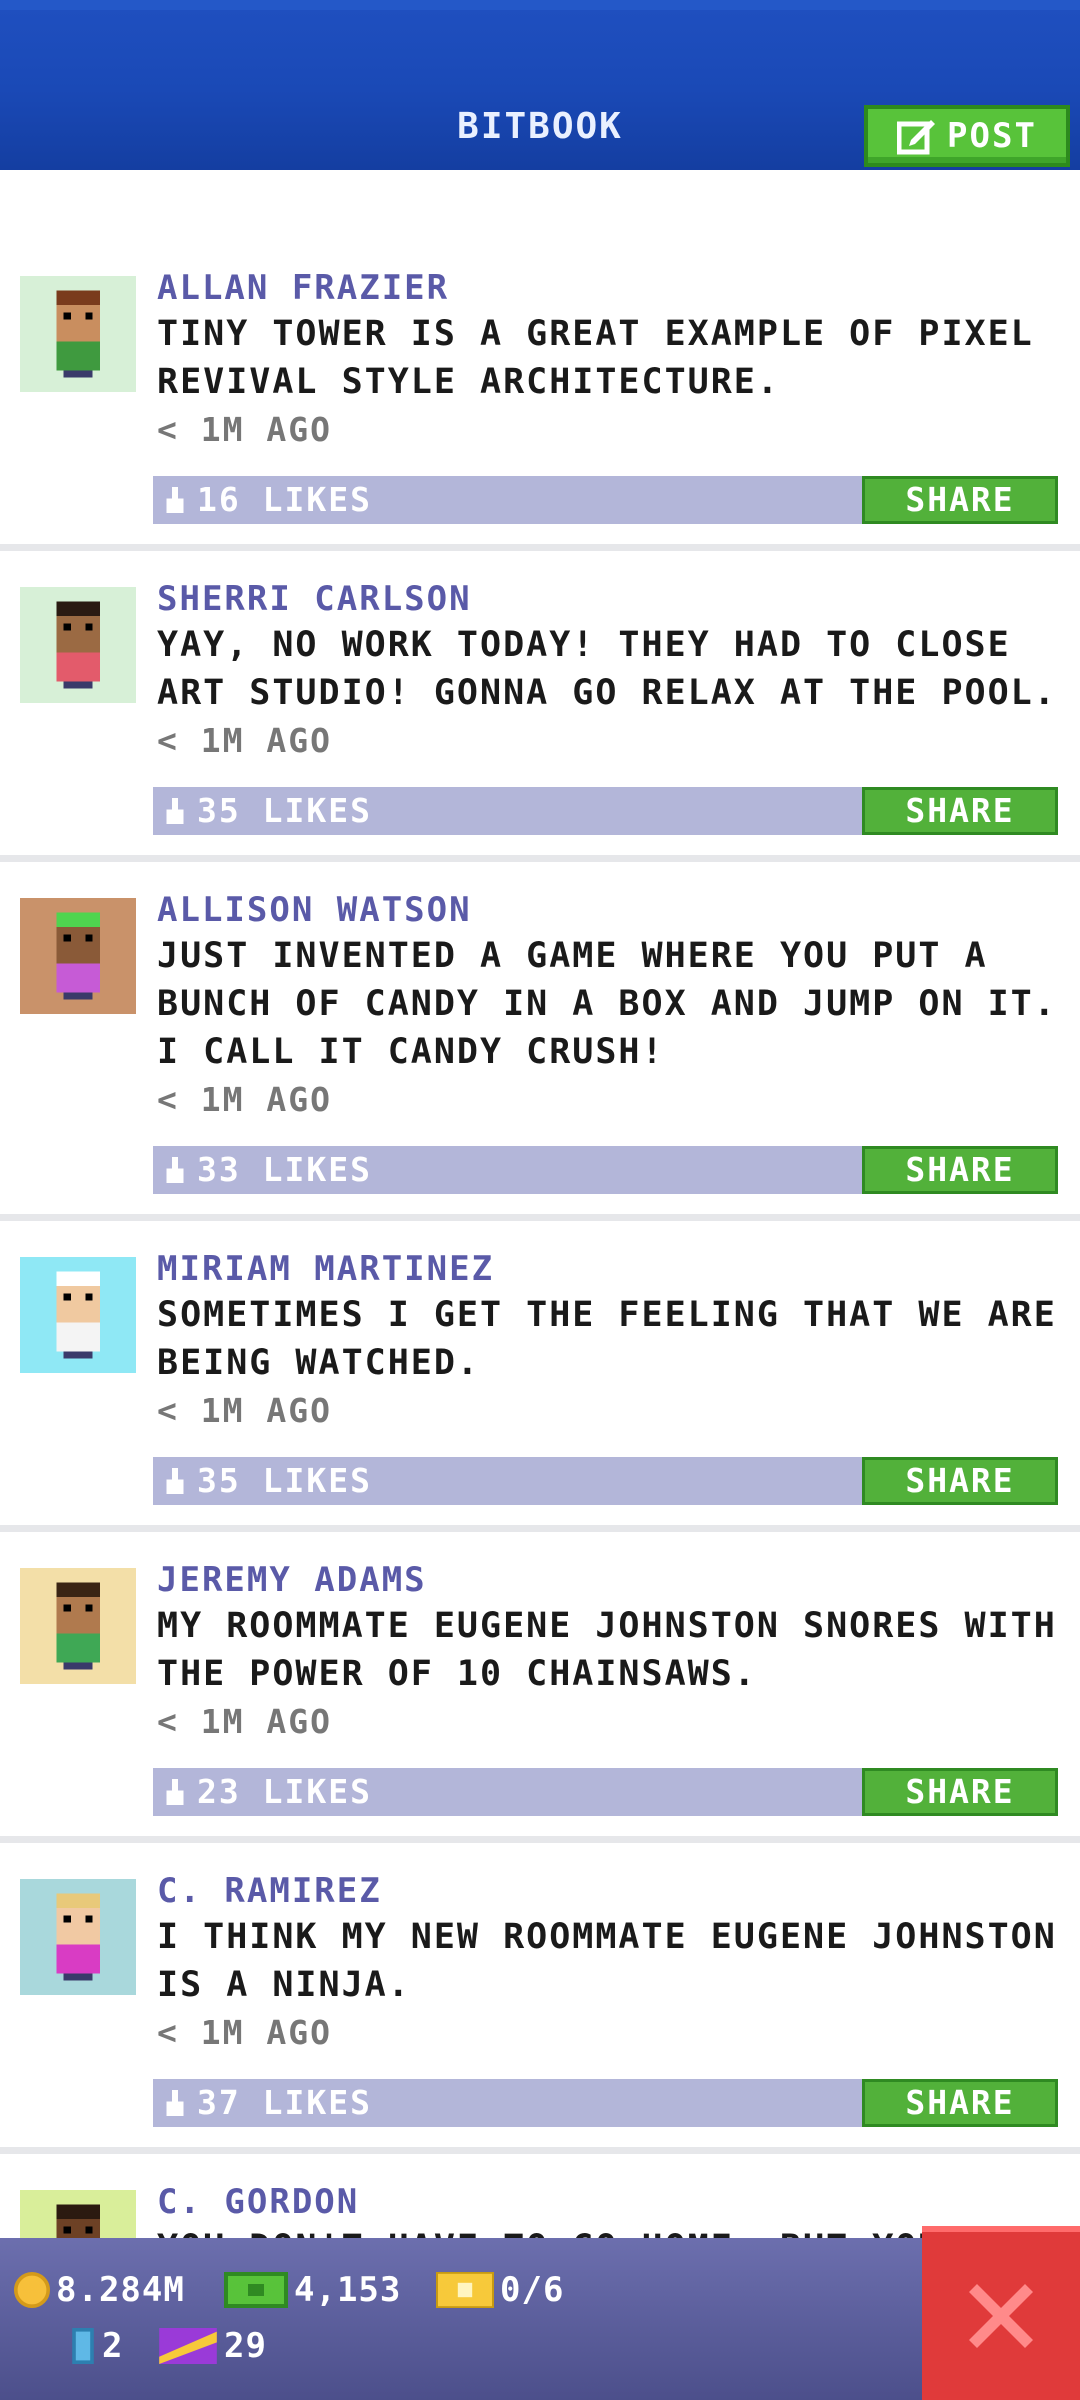  Describe the element at coordinates (540, 85) in the screenshot. I see `app-header: BITBOOK POST` at that location.